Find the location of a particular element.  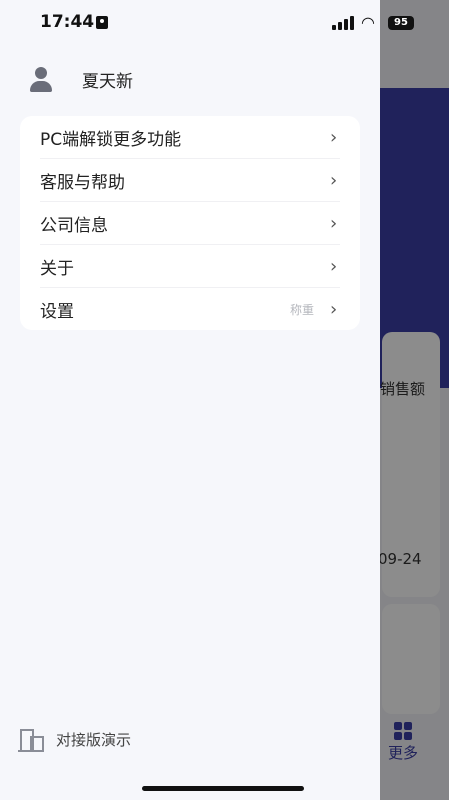

signal-icon is located at coordinates (343, 23).